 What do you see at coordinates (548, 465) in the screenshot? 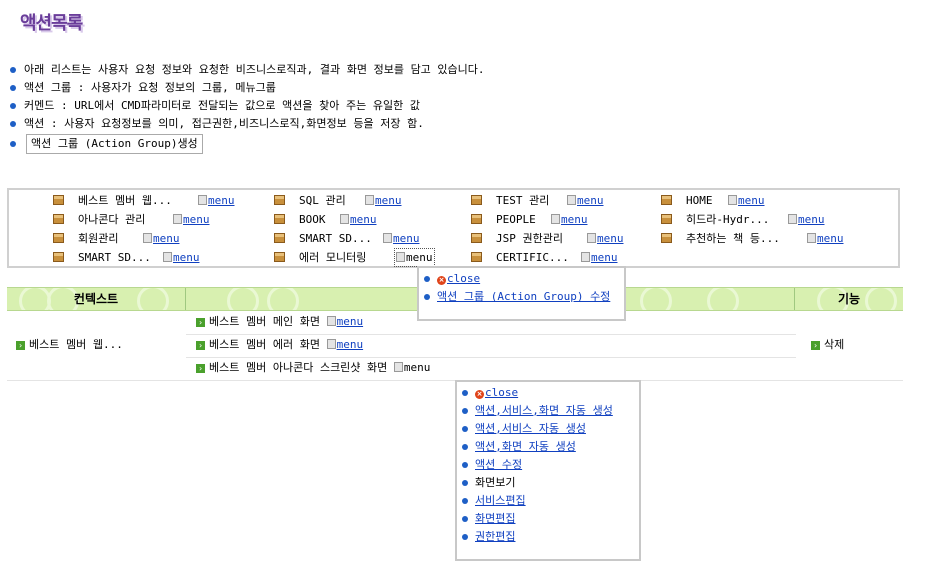
I see `menu-item: 액션 수정` at bounding box center [548, 465].